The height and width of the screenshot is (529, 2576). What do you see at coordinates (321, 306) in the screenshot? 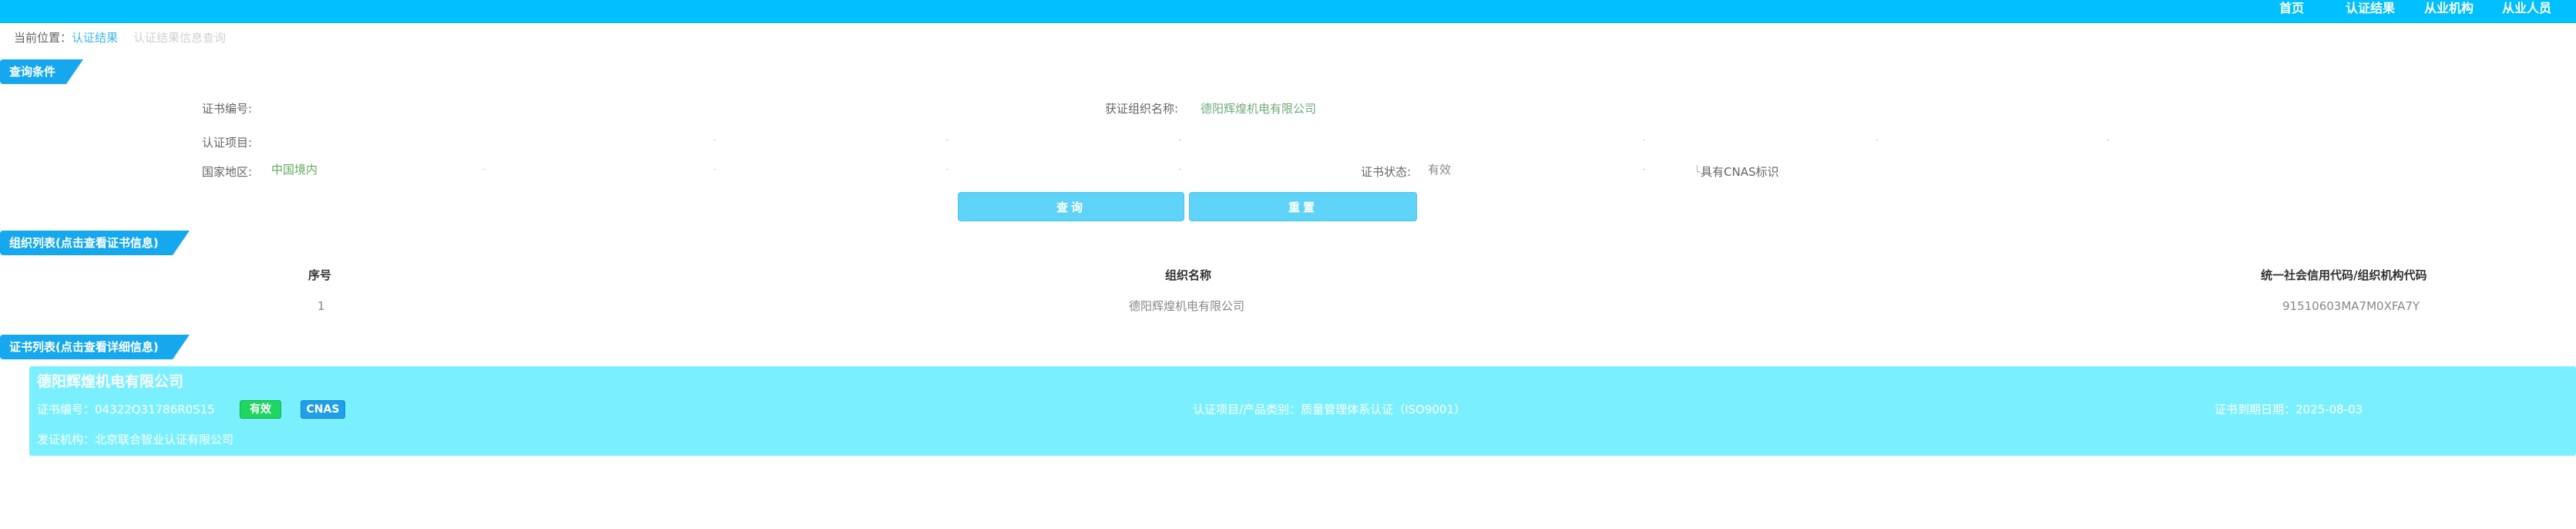
I see `org-row-index: 1` at bounding box center [321, 306].